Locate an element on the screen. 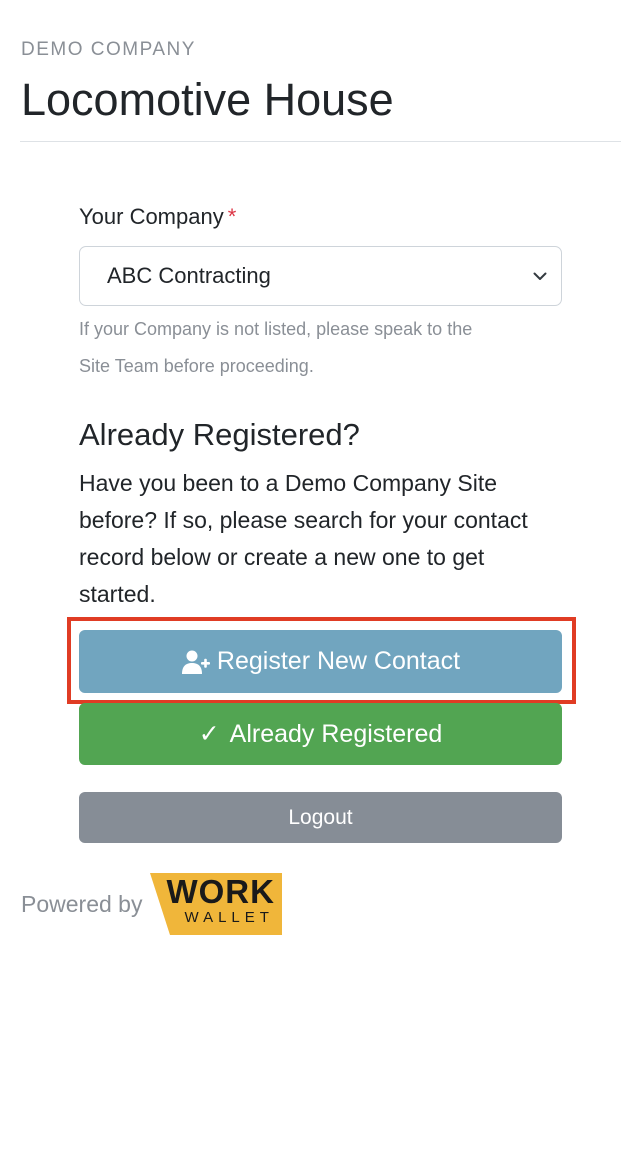 This screenshot has width=634, height=1172. logout-button: Logout is located at coordinates (320, 817).